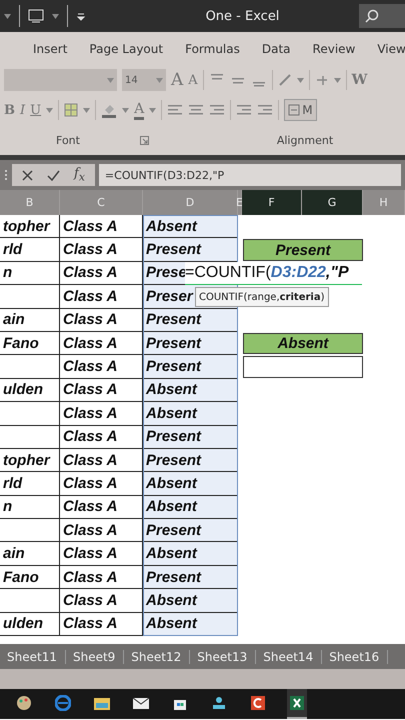 The image size is (405, 720). Describe the element at coordinates (102, 703) in the screenshot. I see `folder-icon` at that location.